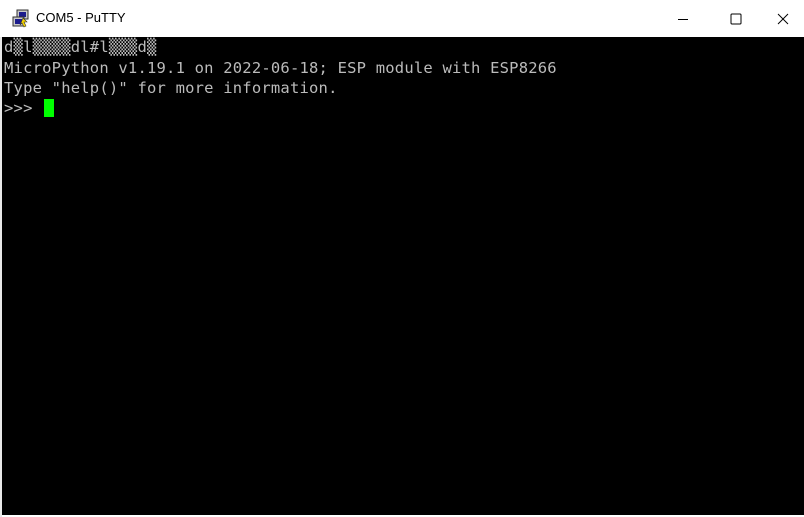  What do you see at coordinates (23, 108) in the screenshot?
I see `terminal-prompt: >>>` at bounding box center [23, 108].